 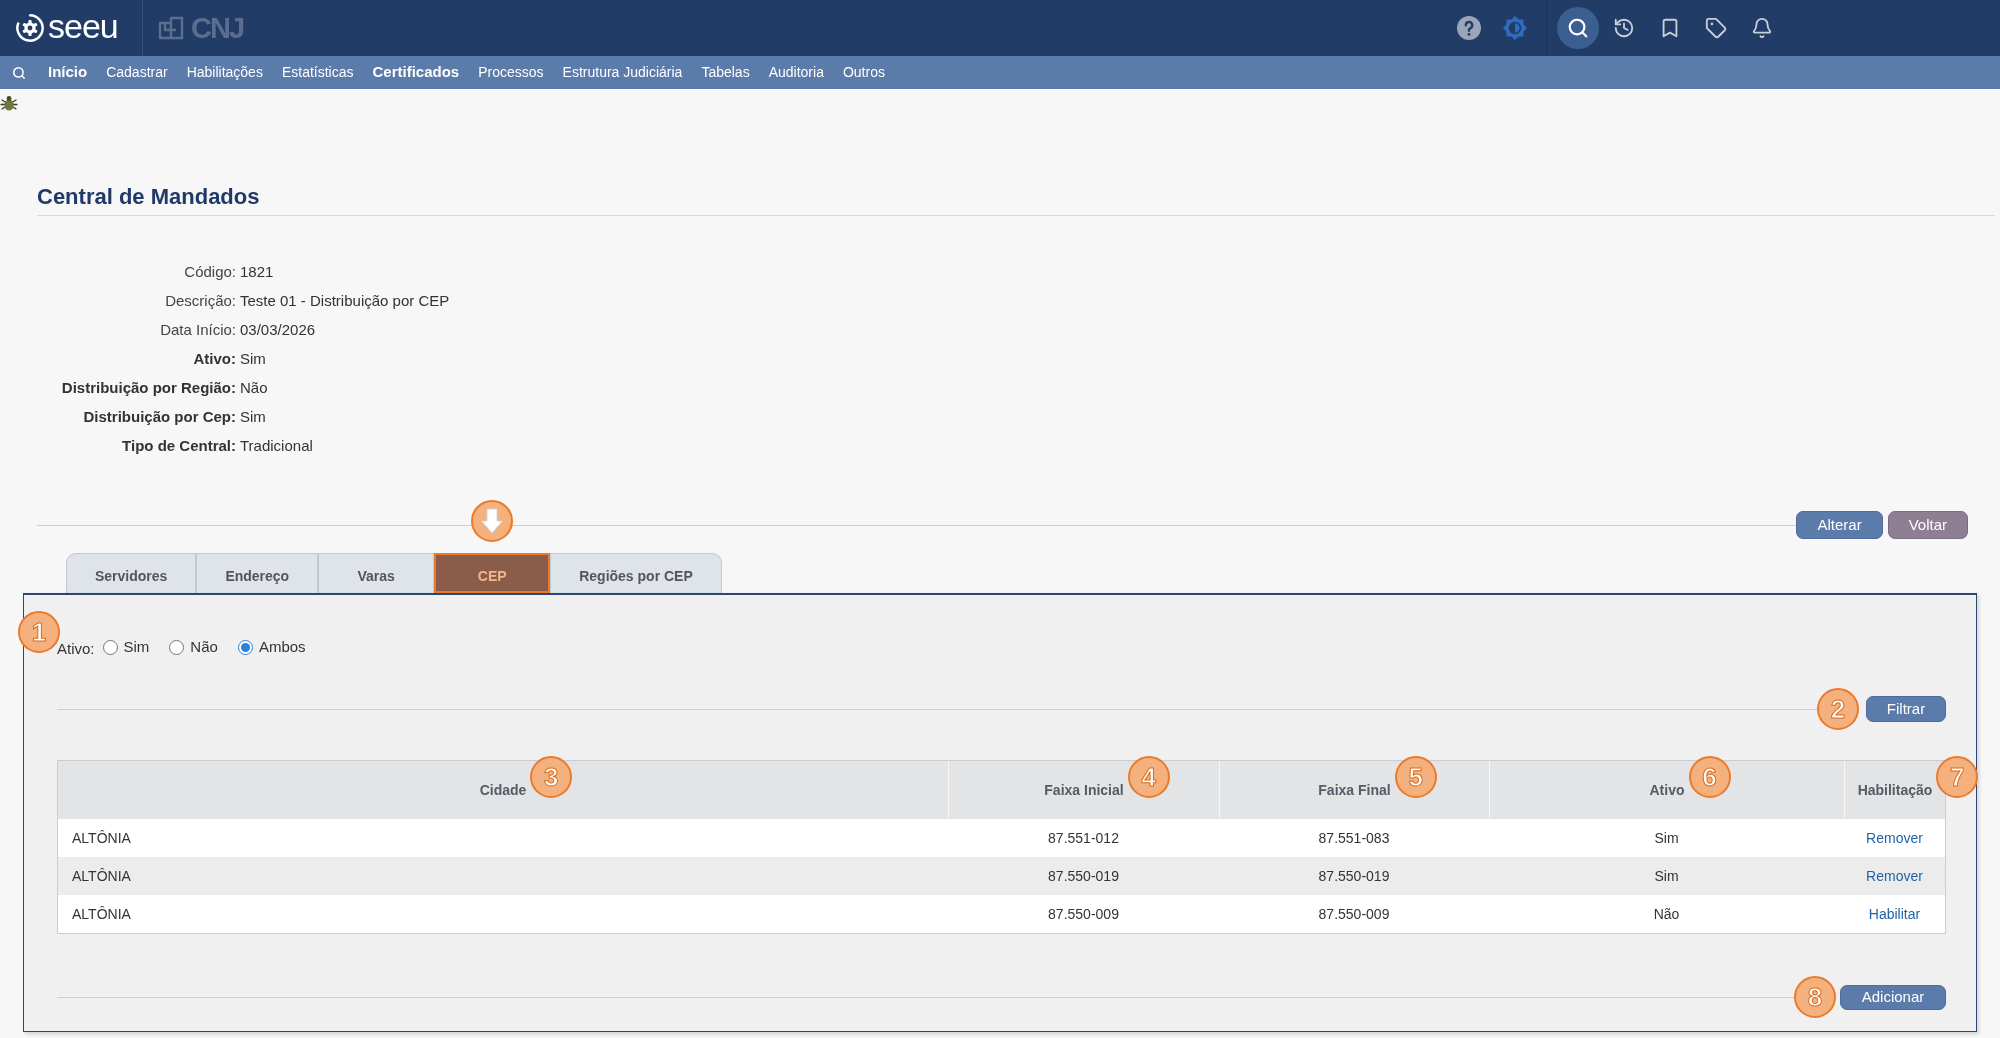 I want to click on bell-icon, so click(x=1762, y=28).